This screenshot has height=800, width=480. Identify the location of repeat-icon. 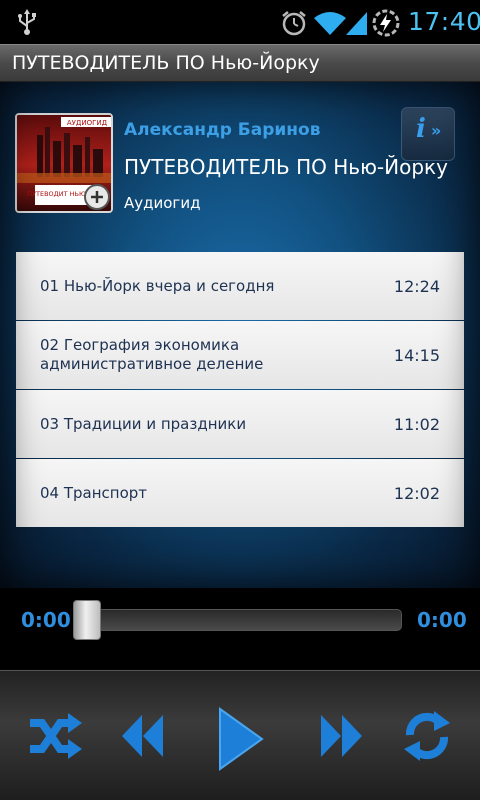
(427, 736).